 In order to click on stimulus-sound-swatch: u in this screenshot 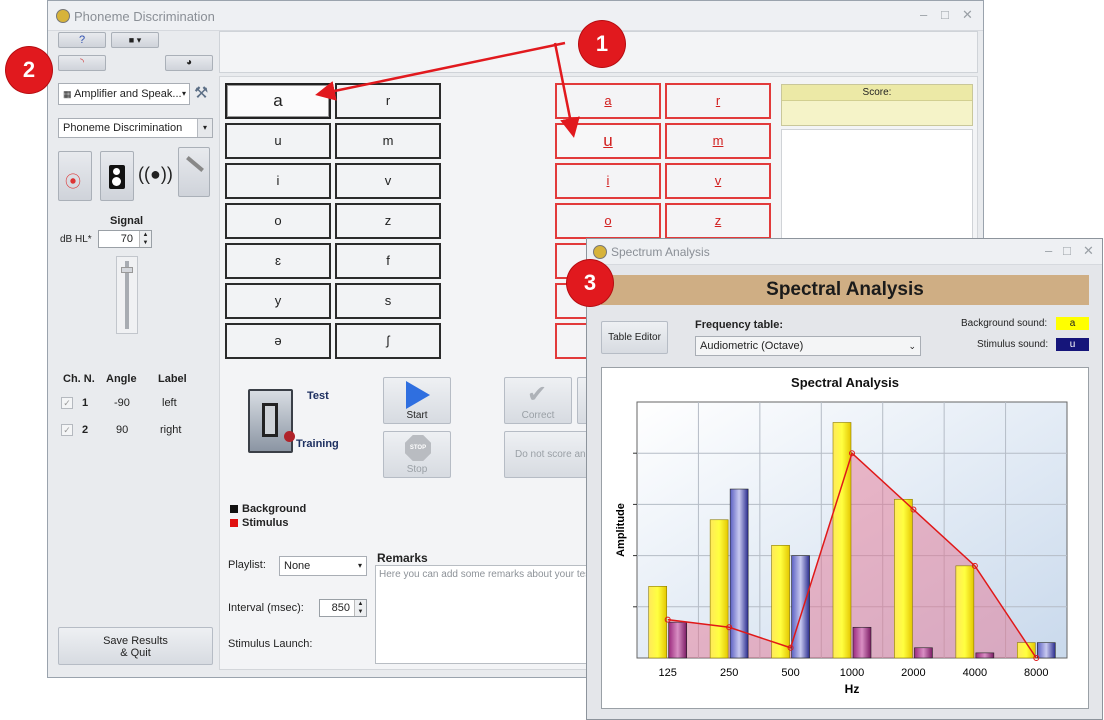, I will do `click(1072, 344)`.